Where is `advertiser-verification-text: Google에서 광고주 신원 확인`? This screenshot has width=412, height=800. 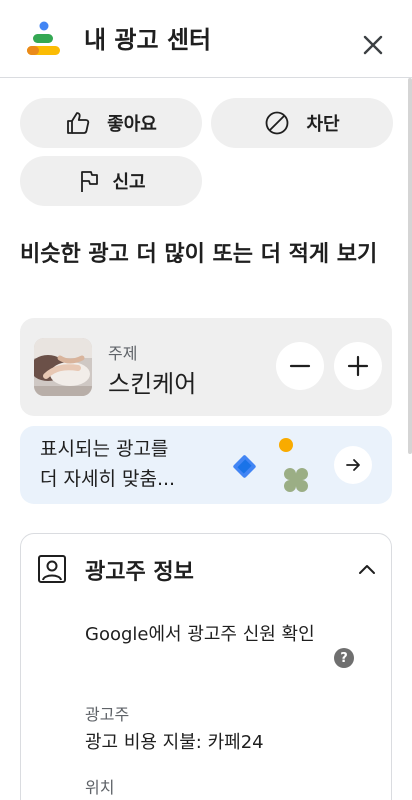
advertiser-verification-text: Google에서 광고주 신원 확인 is located at coordinates (200, 634).